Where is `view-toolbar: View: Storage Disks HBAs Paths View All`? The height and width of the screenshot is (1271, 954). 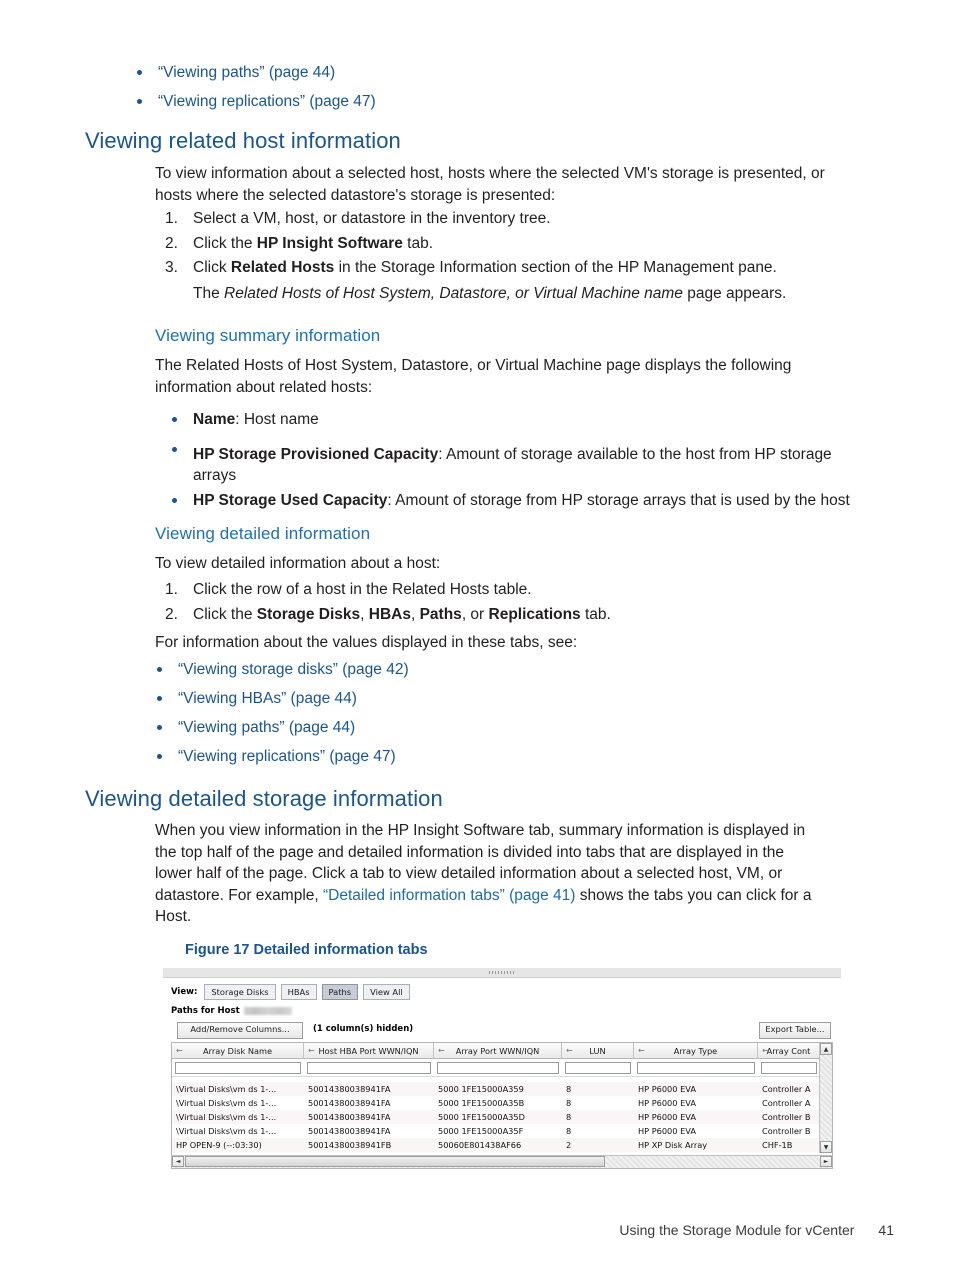
view-toolbar: View: Storage Disks HBAs Paths View All is located at coordinates (290, 992).